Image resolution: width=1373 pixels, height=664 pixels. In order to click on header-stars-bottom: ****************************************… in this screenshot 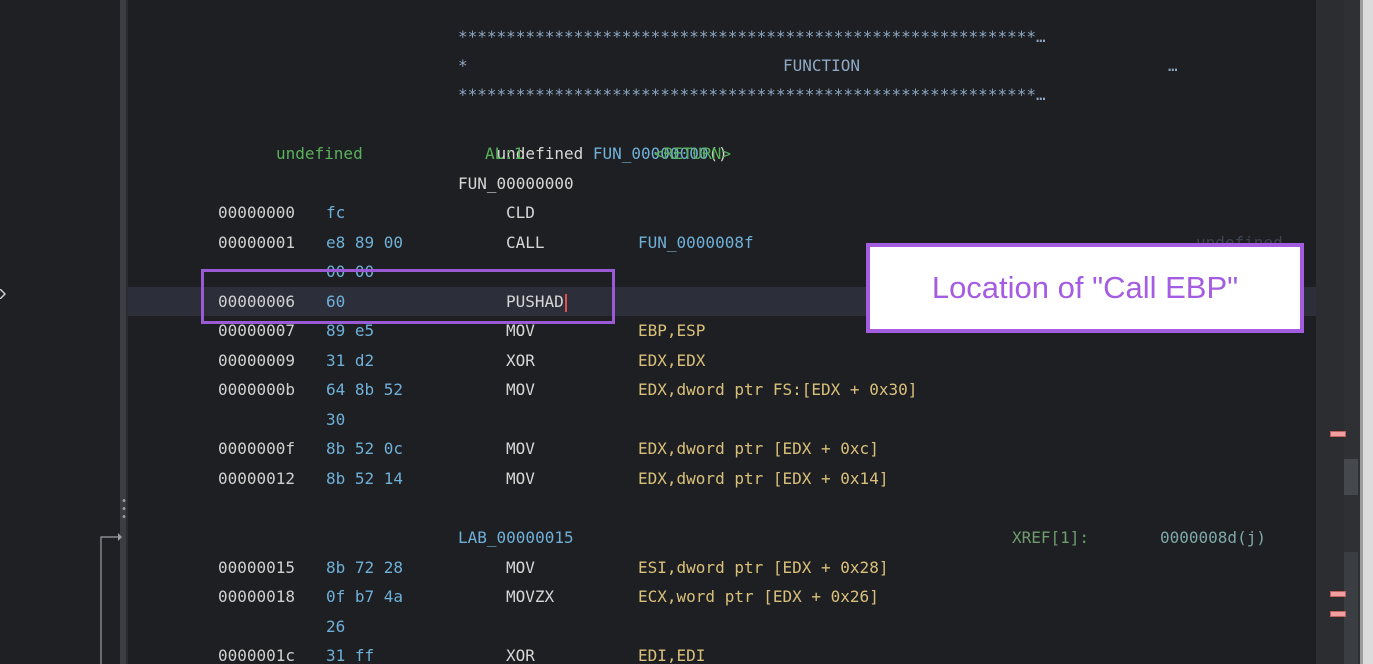, I will do `click(752, 94)`.